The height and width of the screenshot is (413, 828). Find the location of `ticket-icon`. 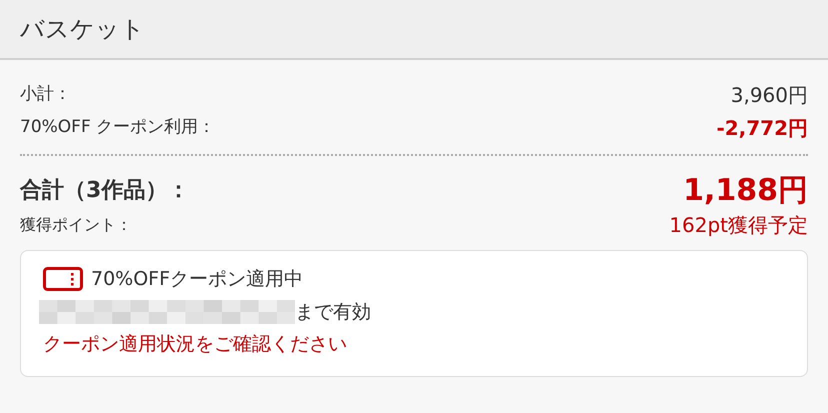

ticket-icon is located at coordinates (63, 279).